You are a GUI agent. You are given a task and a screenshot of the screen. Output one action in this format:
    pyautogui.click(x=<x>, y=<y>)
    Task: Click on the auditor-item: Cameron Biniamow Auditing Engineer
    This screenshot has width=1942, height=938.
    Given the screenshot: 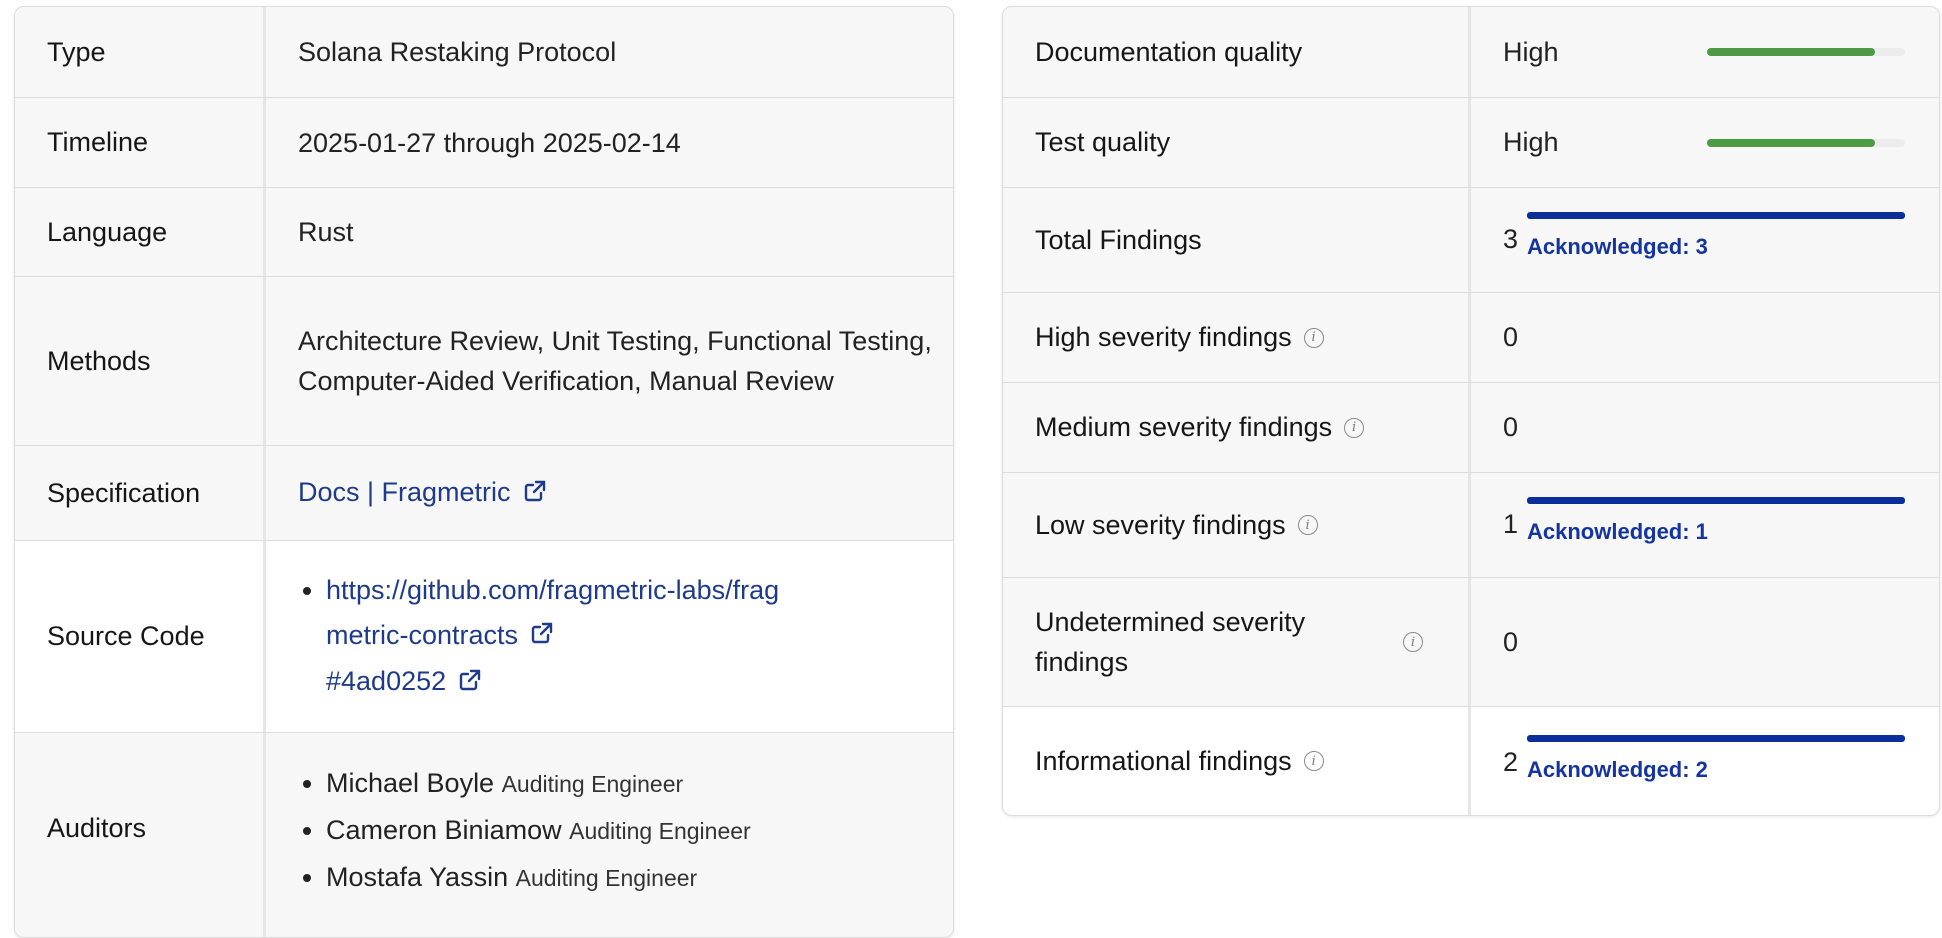 What is the action you would take?
    pyautogui.click(x=538, y=830)
    